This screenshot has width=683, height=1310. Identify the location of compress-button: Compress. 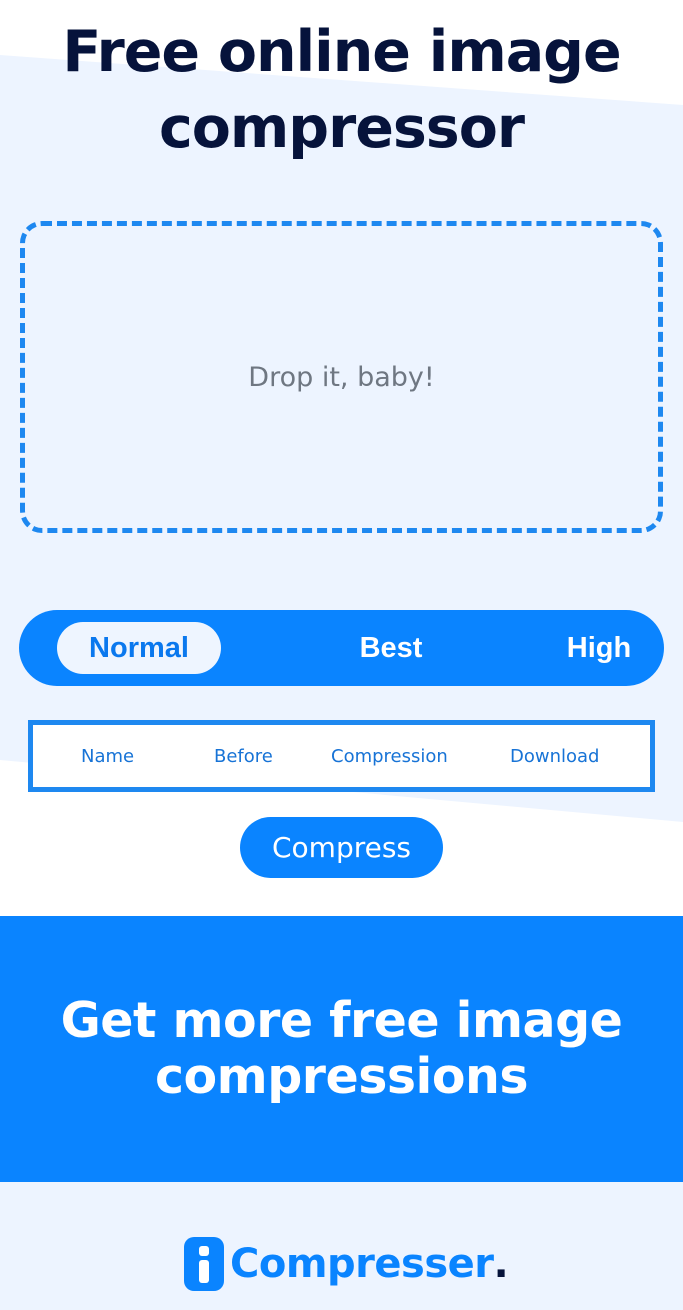
(341, 847).